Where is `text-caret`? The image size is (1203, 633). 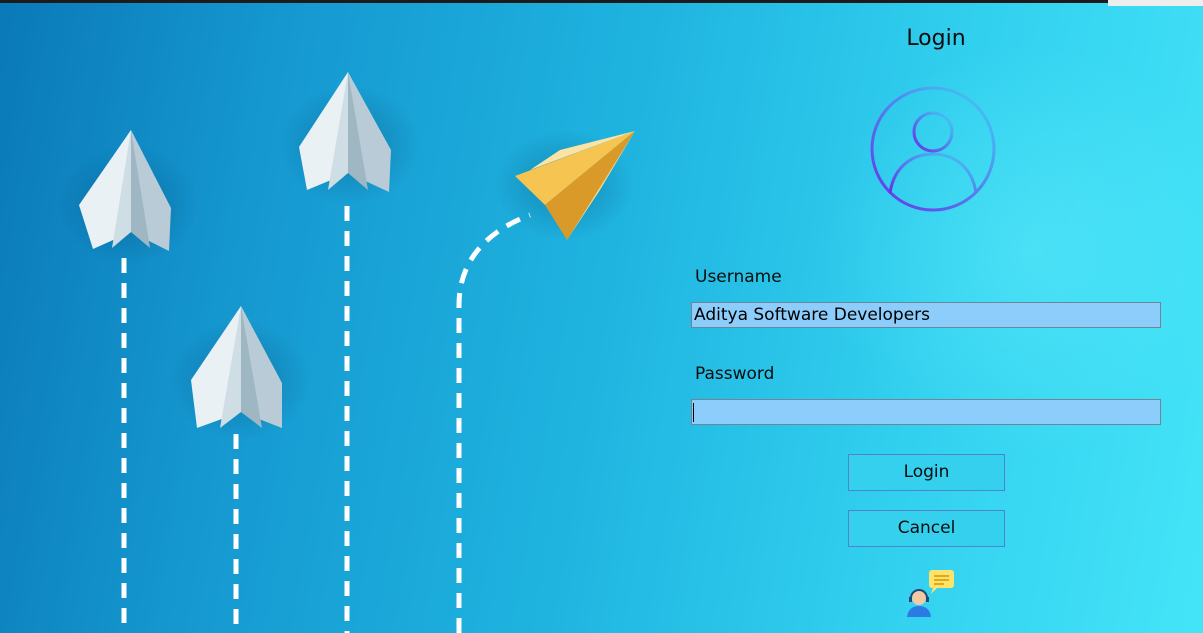 text-caret is located at coordinates (693, 412).